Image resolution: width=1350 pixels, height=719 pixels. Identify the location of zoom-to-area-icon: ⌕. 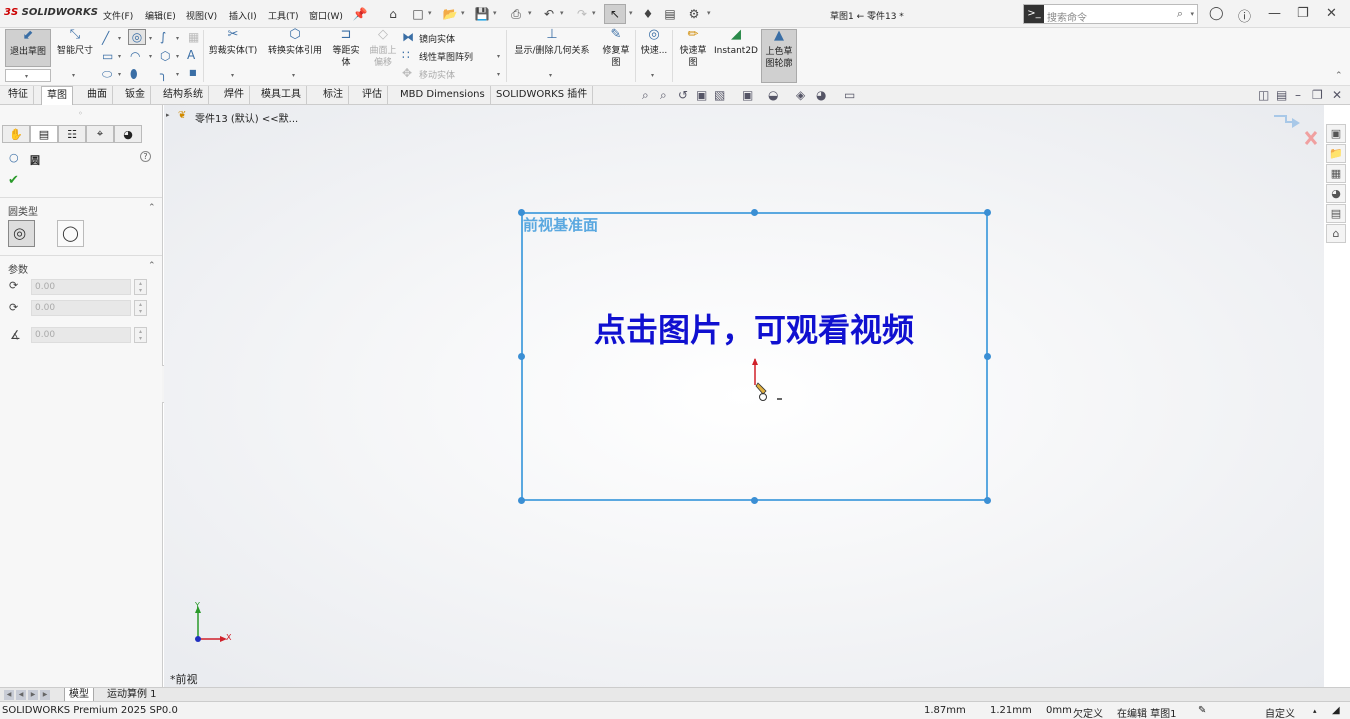
(663, 95).